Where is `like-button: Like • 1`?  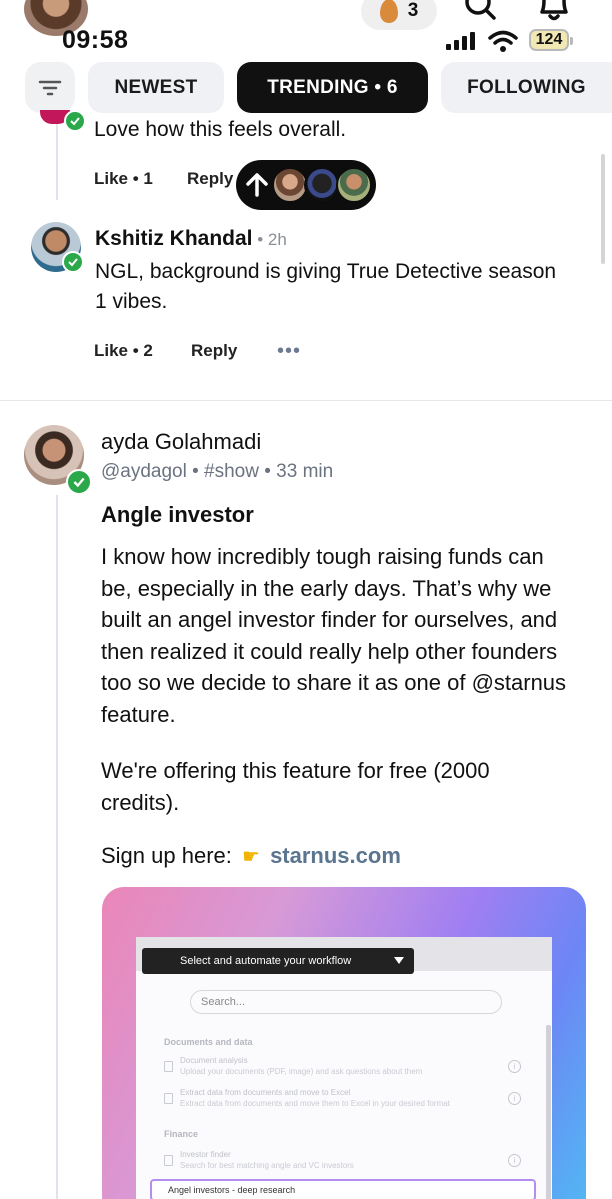
like-button: Like • 1 is located at coordinates (123, 179).